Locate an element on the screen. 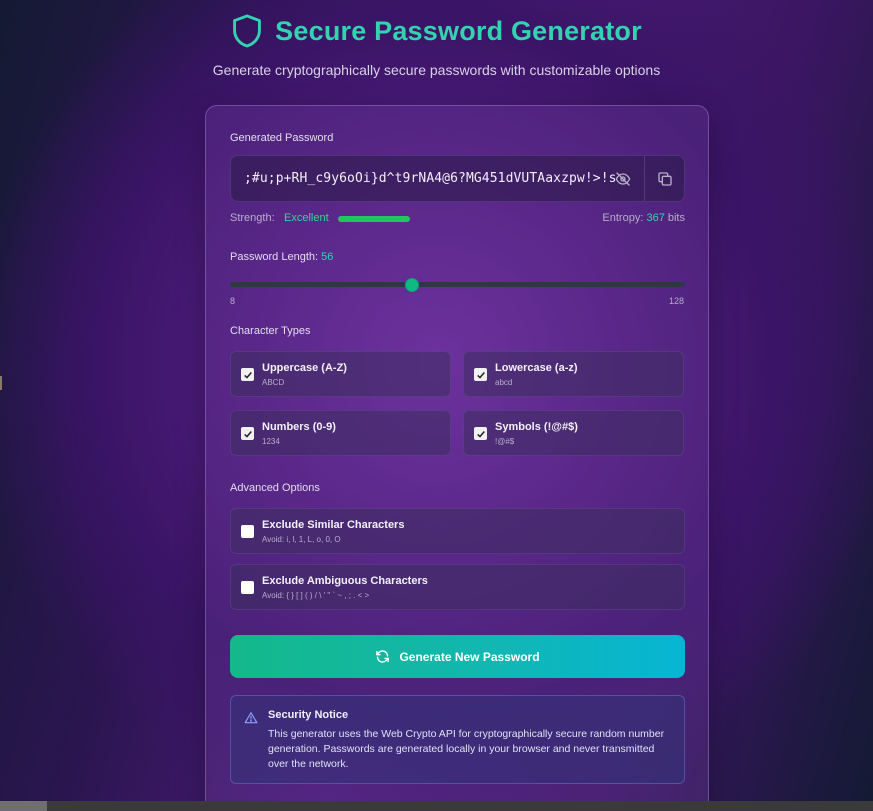 The height and width of the screenshot is (811, 873). copy-button is located at coordinates (664, 178).